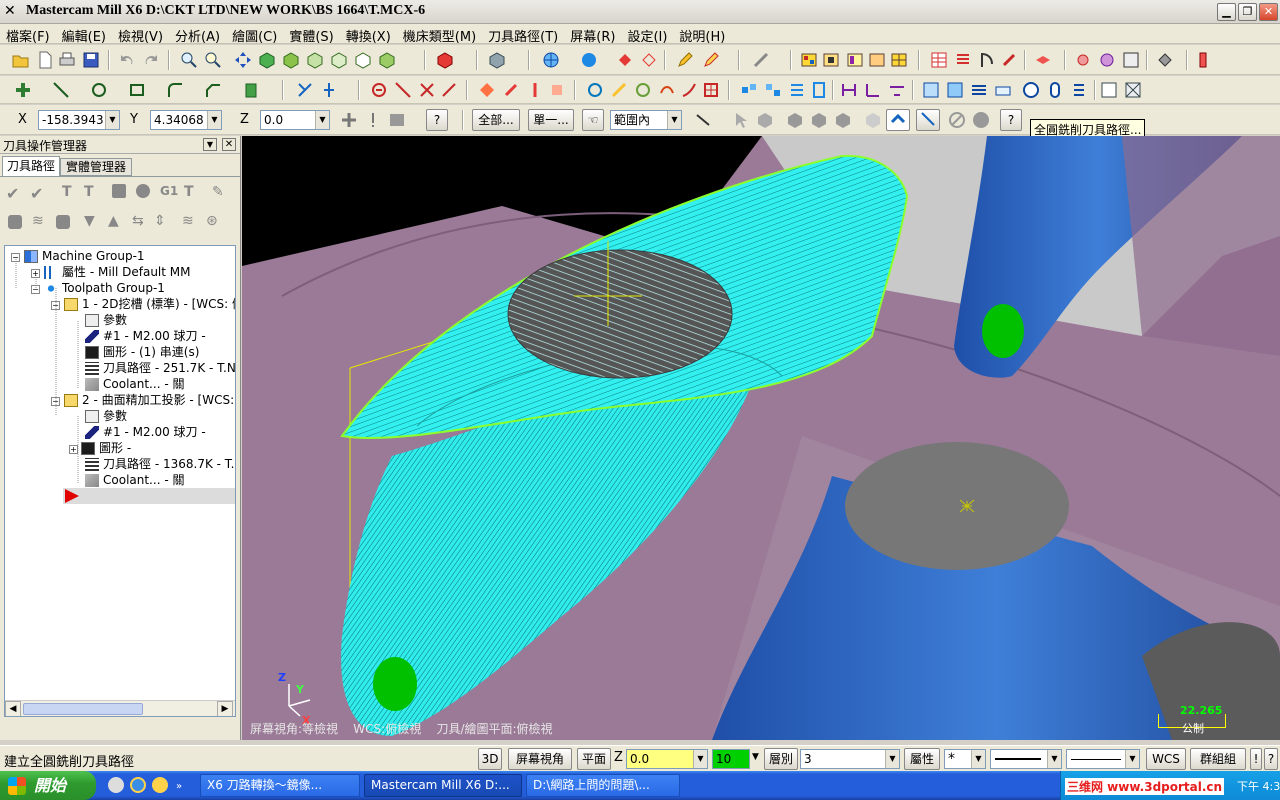  Describe the element at coordinates (702, 35) in the screenshot. I see `menu-help: 說明(H)` at that location.